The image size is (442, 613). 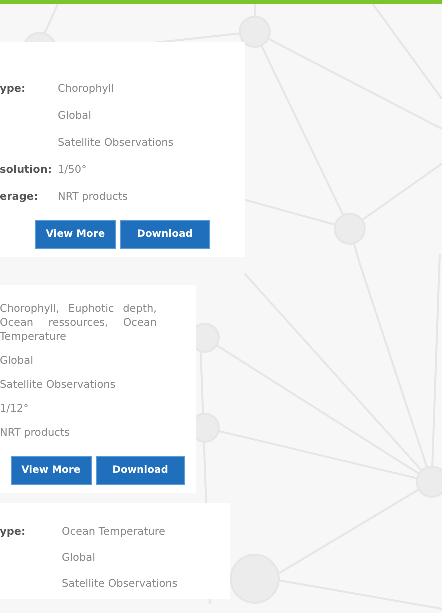 What do you see at coordinates (27, 170) in the screenshot?
I see `field-label: solution:` at bounding box center [27, 170].